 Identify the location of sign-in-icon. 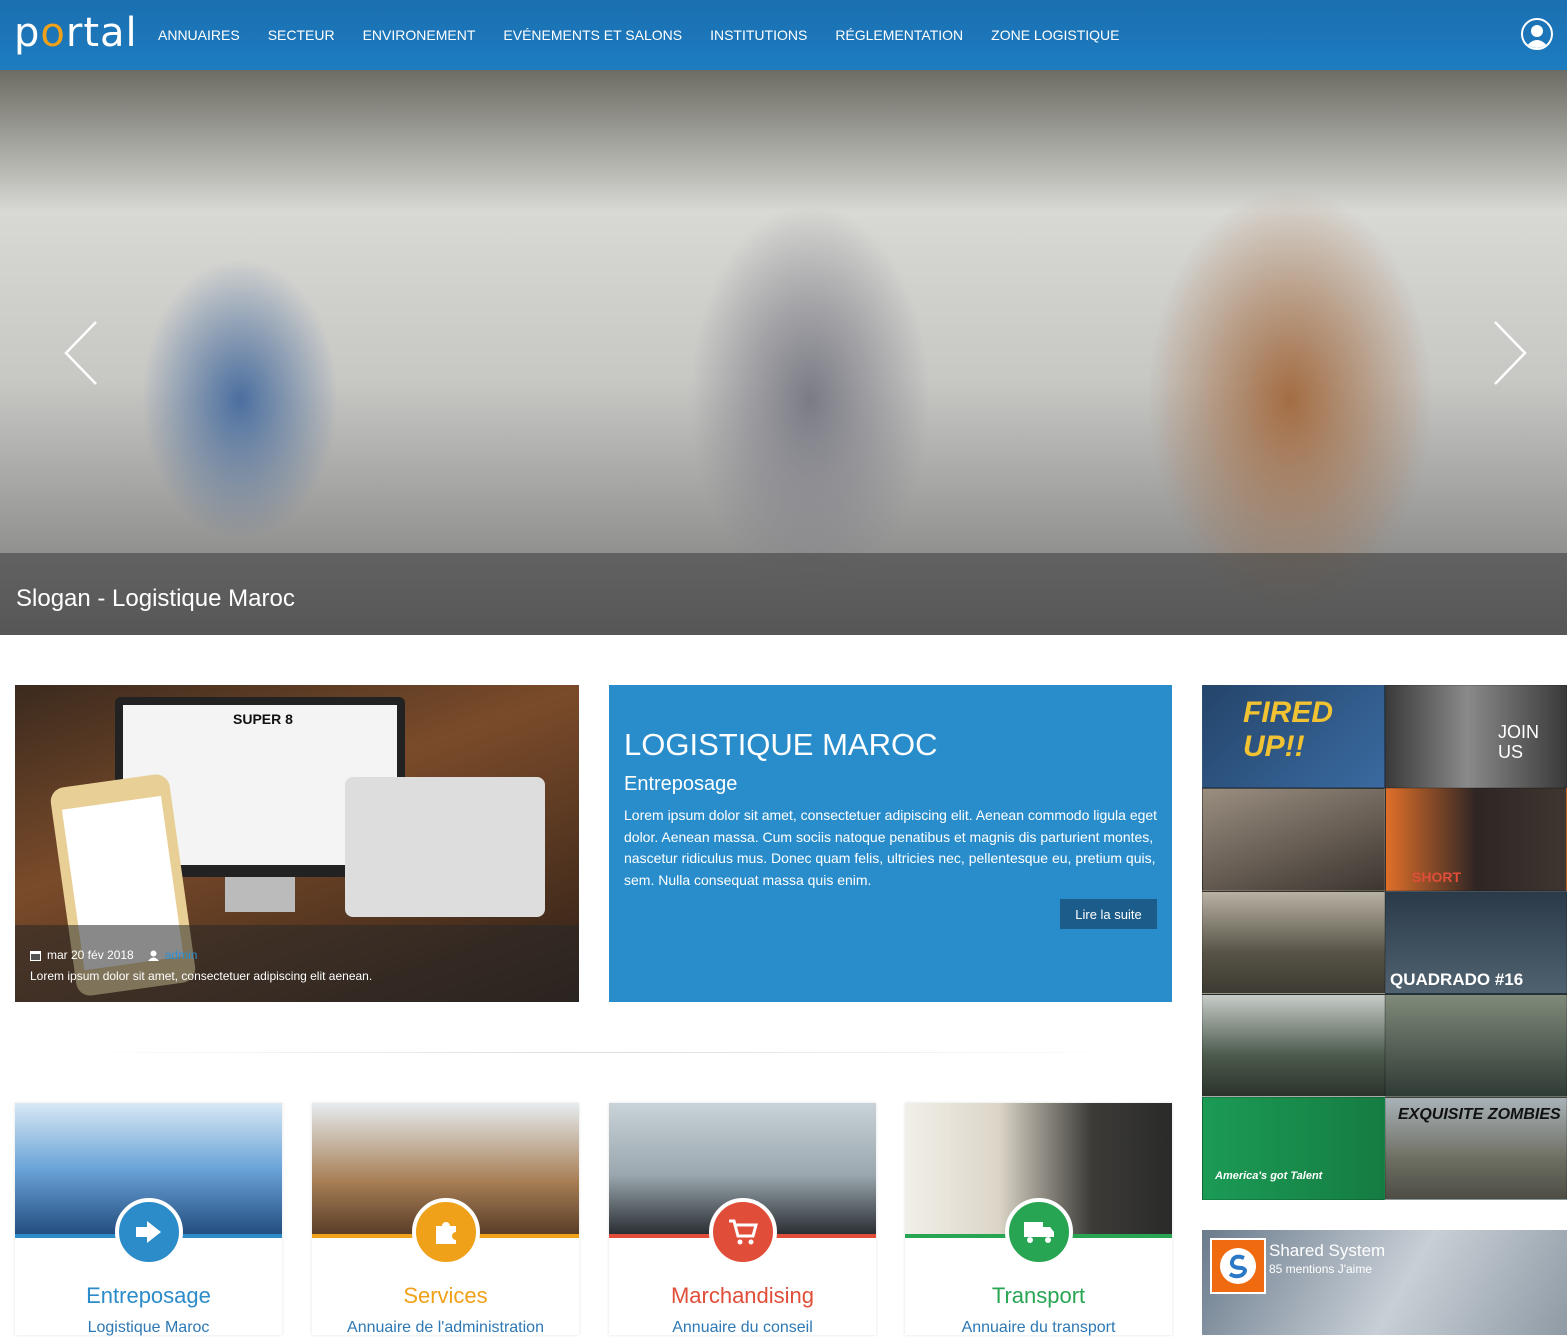
(148, 1232).